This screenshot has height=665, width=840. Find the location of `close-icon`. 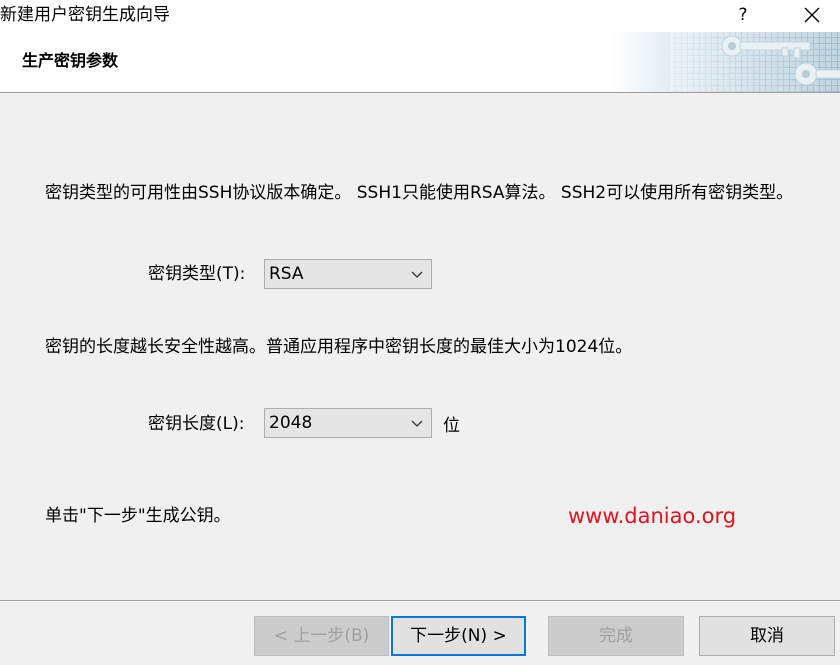

close-icon is located at coordinates (812, 15).